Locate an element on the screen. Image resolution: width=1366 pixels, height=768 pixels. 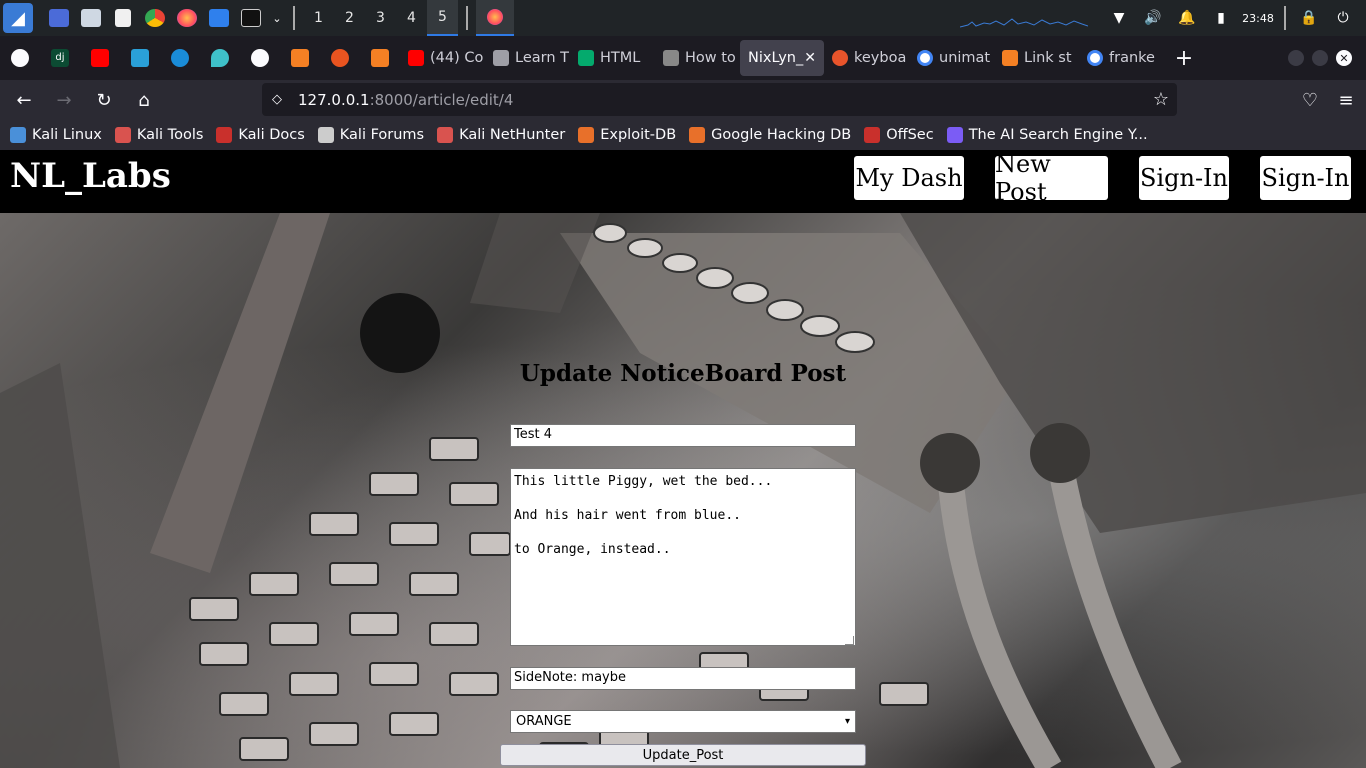
browser-tab: keyboa is located at coordinates (866, 58).